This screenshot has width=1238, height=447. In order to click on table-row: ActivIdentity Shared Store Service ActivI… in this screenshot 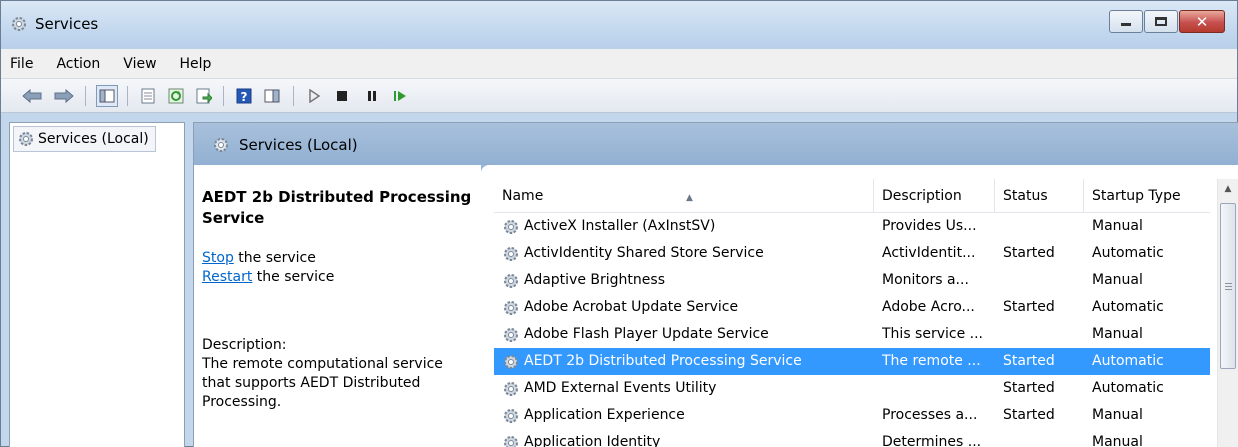, I will do `click(852, 253)`.